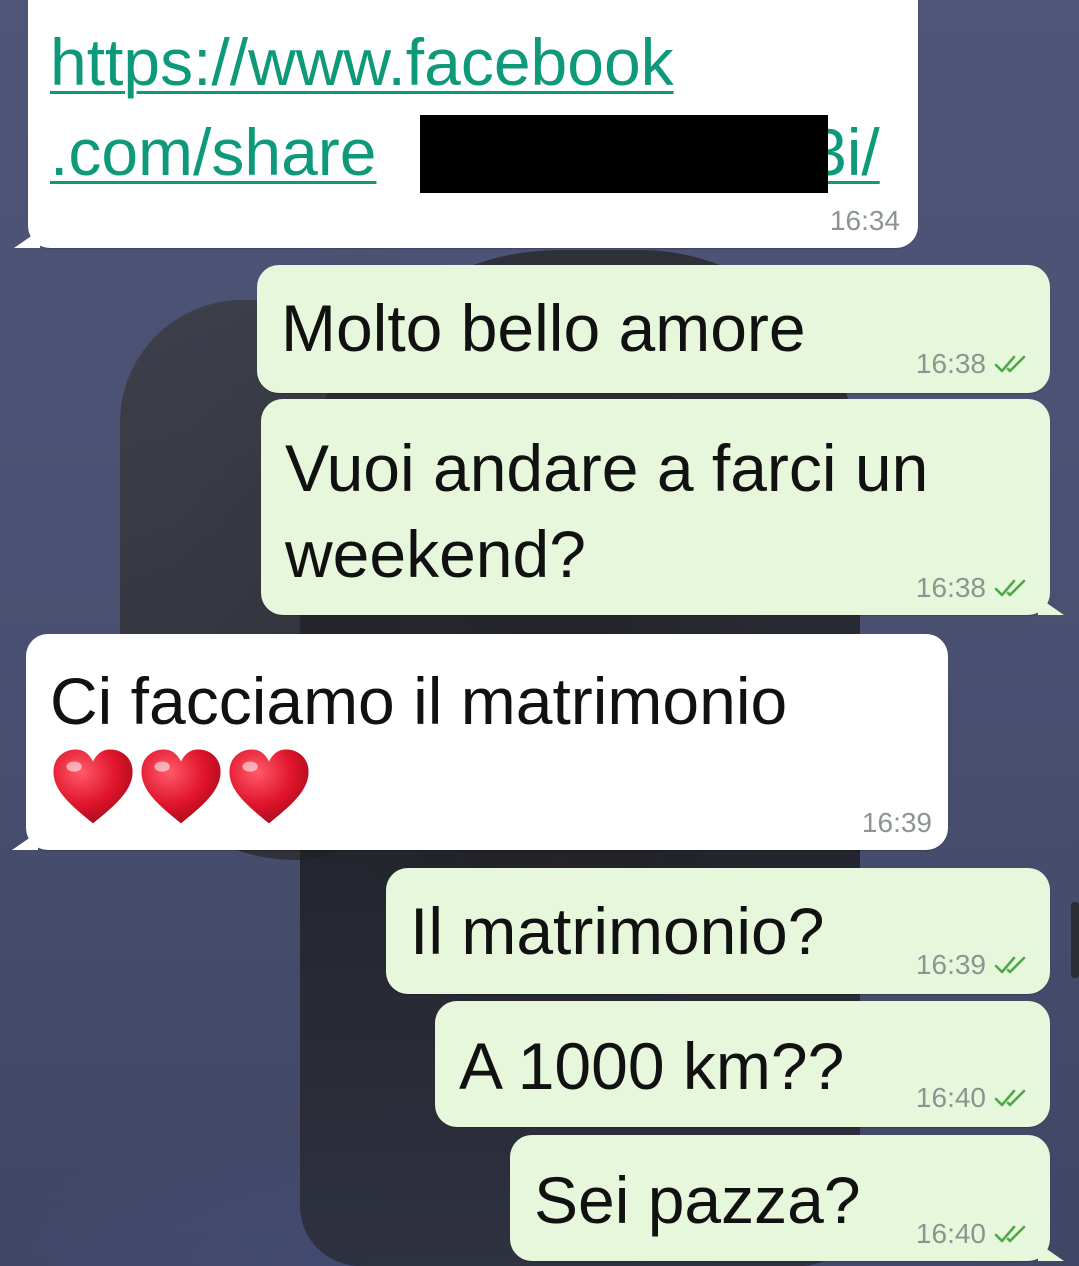  Describe the element at coordinates (697, 1200) in the screenshot. I see `message-text: Sei pazza?` at that location.